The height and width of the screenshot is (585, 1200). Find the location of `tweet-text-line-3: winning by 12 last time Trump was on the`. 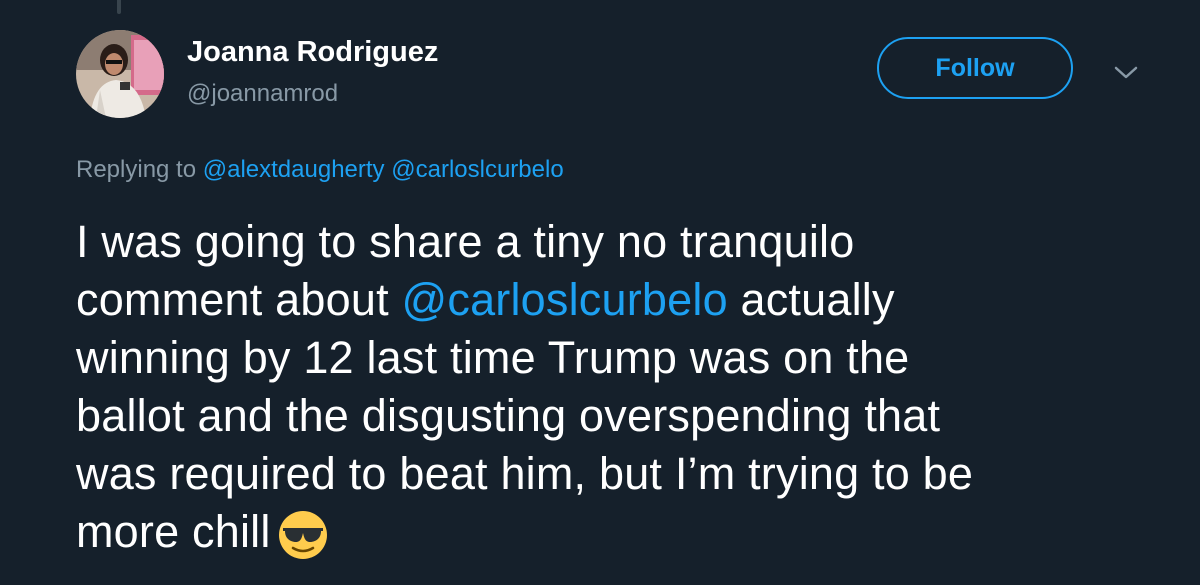

tweet-text-line-3: winning by 12 last time Trump was on the is located at coordinates (493, 357).